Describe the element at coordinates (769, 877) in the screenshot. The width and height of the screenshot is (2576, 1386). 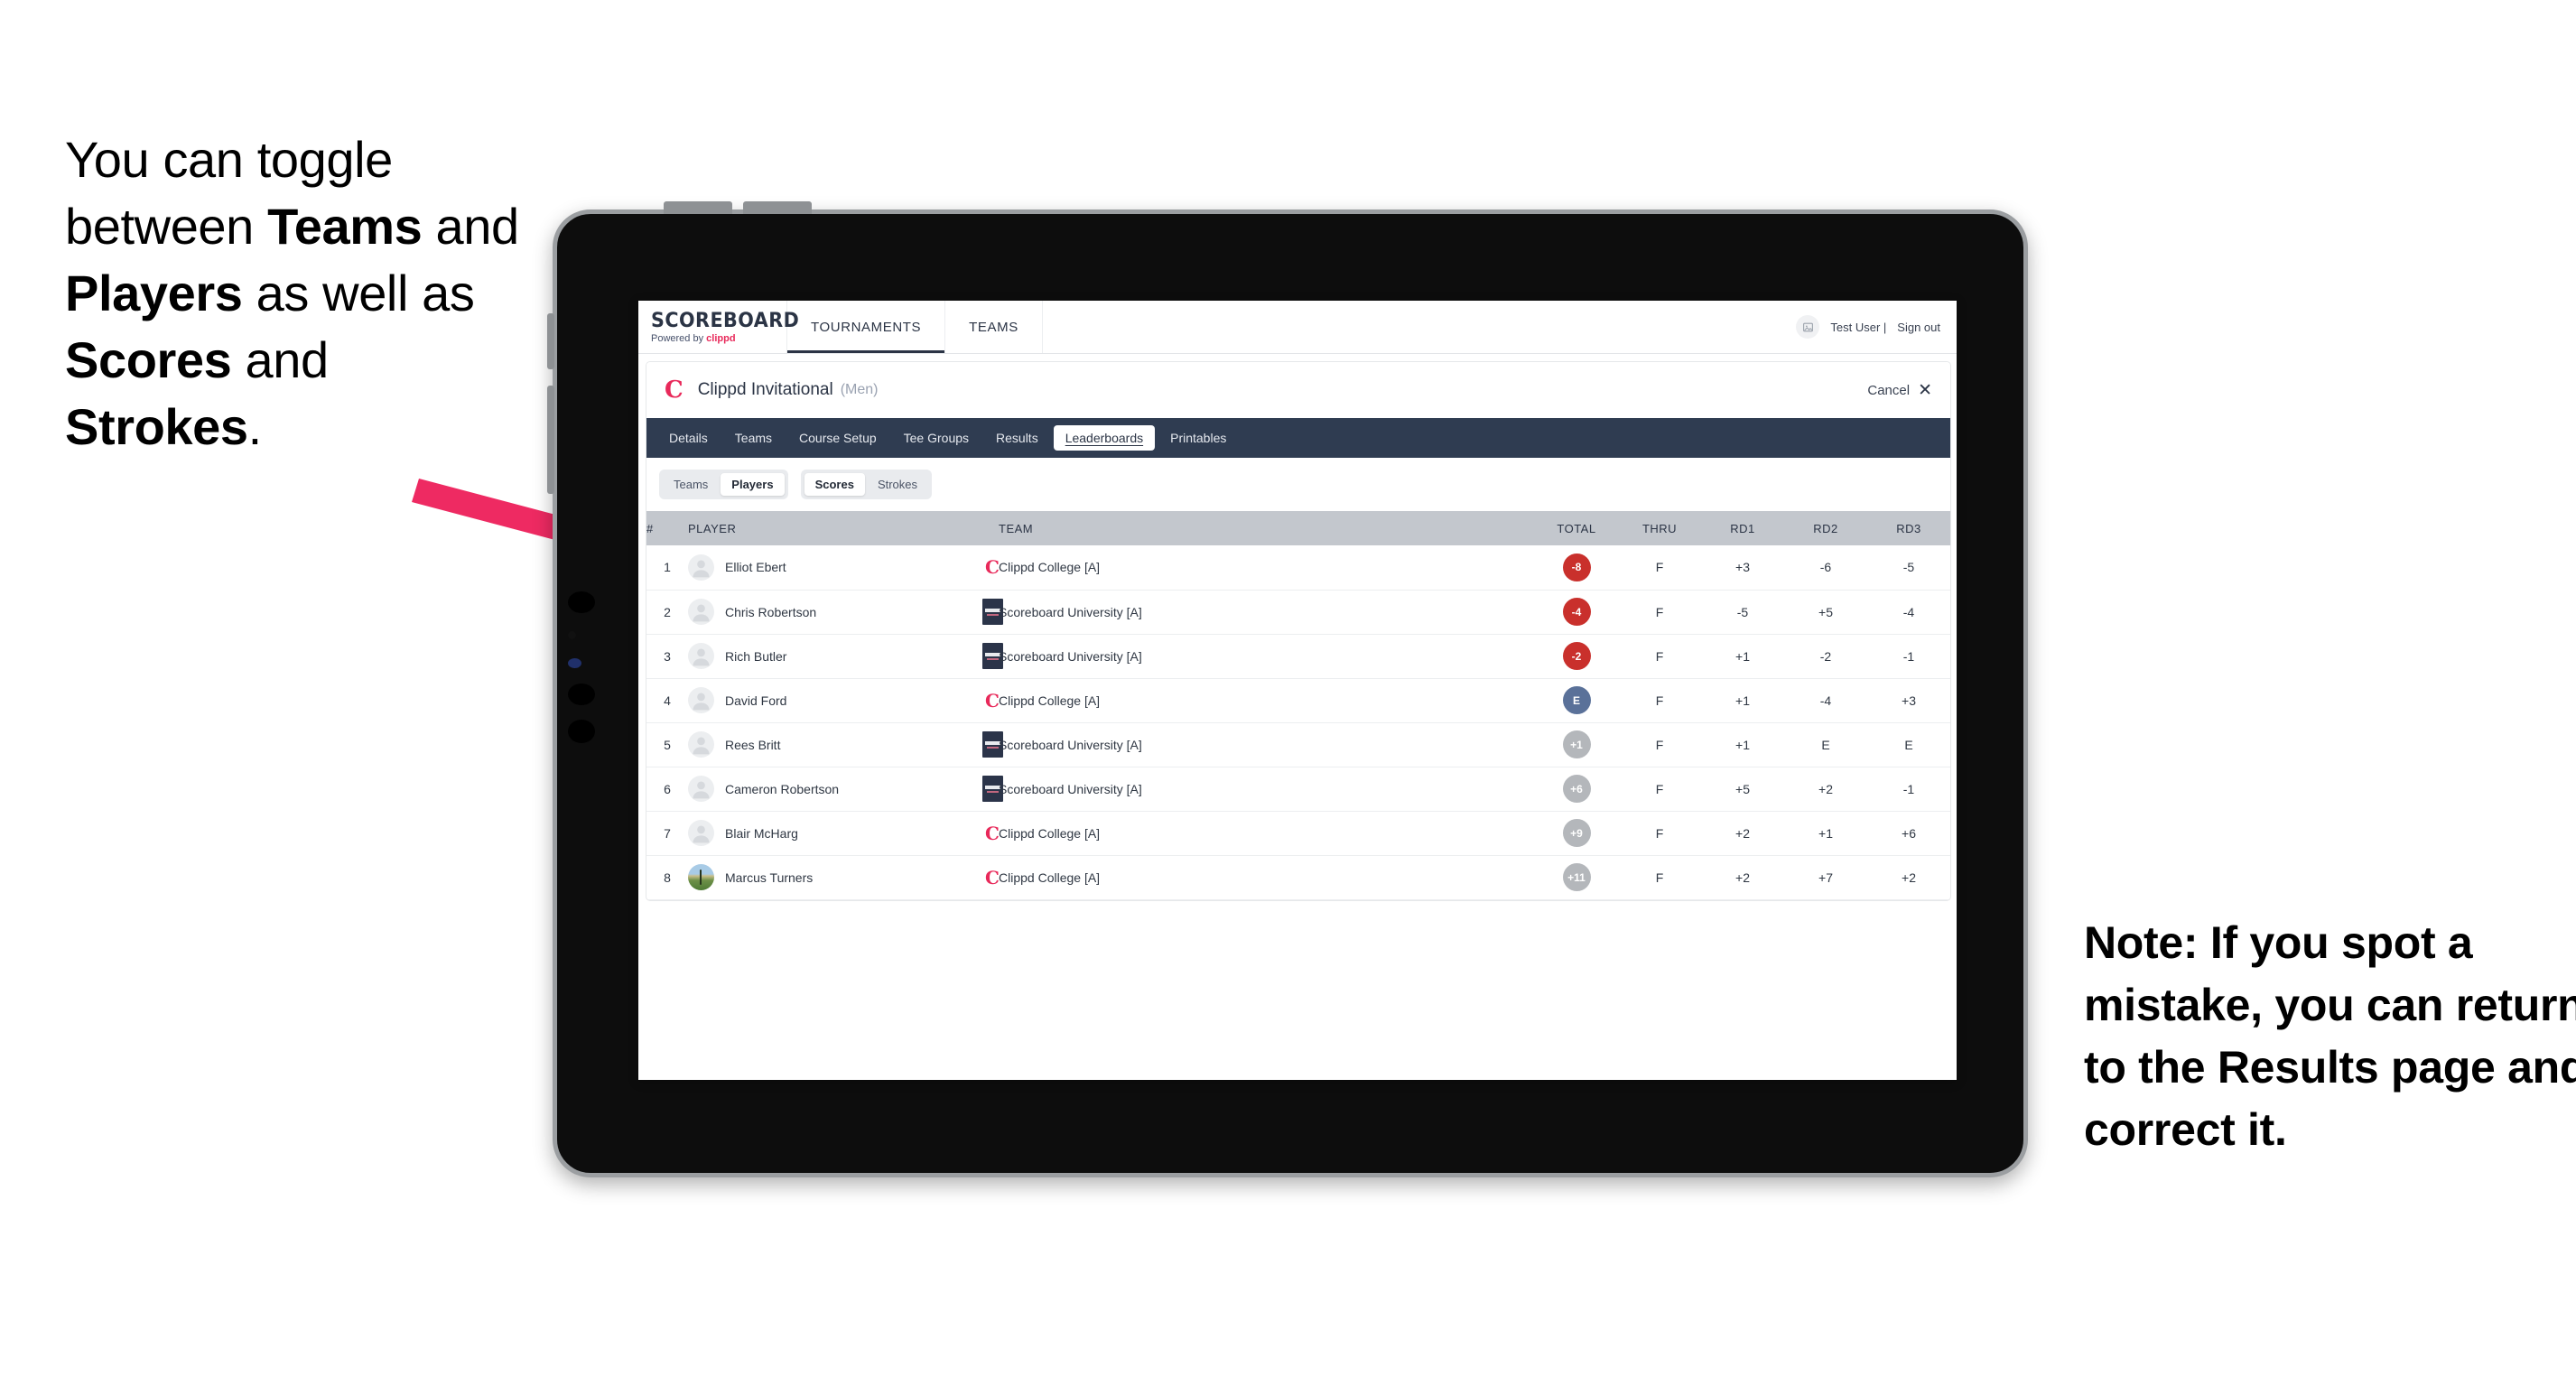
I see `player-name: Marcus Turners` at that location.